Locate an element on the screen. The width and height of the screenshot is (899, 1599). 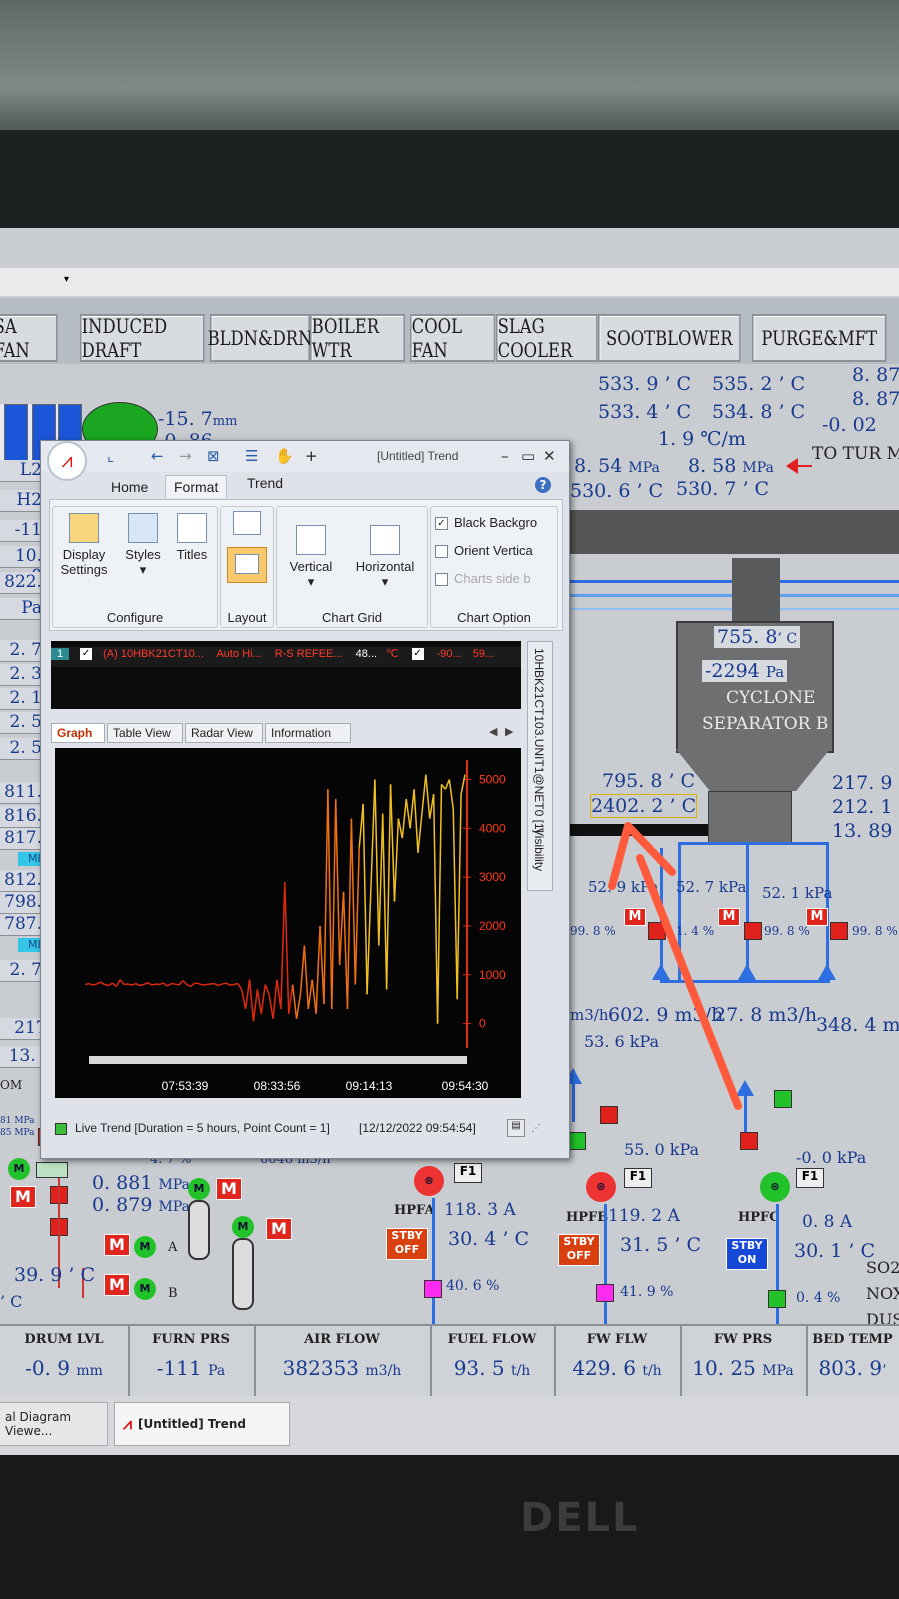
styles-button: Styles ▾ is located at coordinates (143, 545).